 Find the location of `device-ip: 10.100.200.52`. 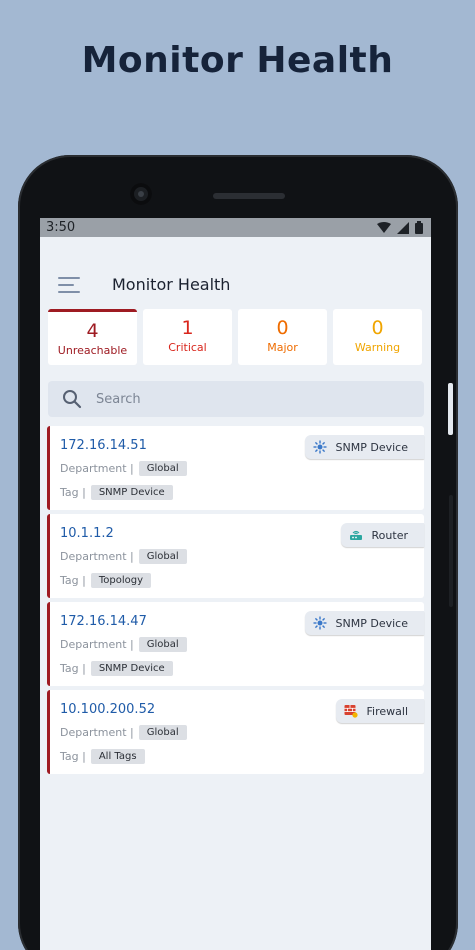

device-ip: 10.100.200.52 is located at coordinates (107, 709).